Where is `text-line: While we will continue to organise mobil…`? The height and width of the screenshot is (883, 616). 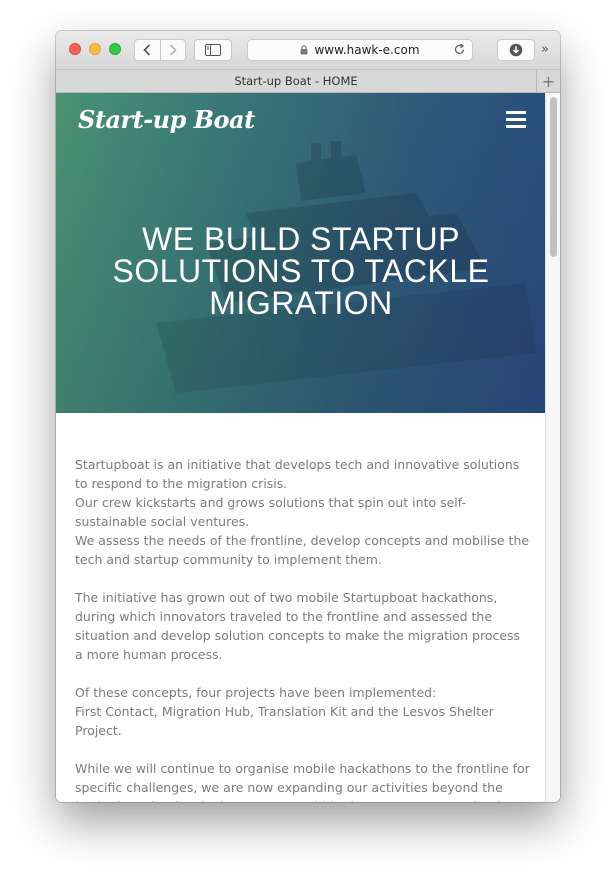
text-line: While we will continue to organise mobil… is located at coordinates (302, 781).